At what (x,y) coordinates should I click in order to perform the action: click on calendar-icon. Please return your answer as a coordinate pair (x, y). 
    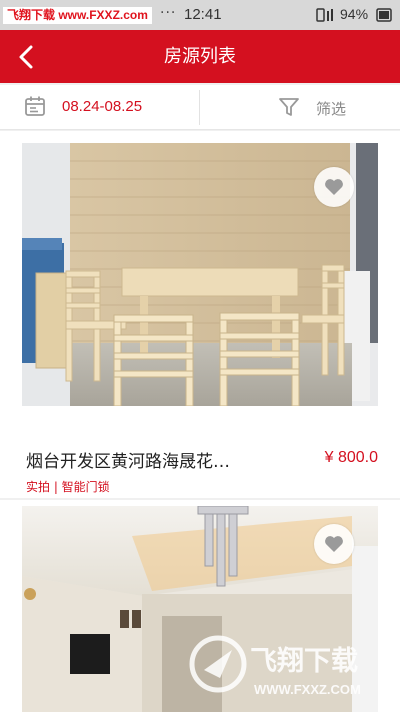
    Looking at the image, I should click on (35, 106).